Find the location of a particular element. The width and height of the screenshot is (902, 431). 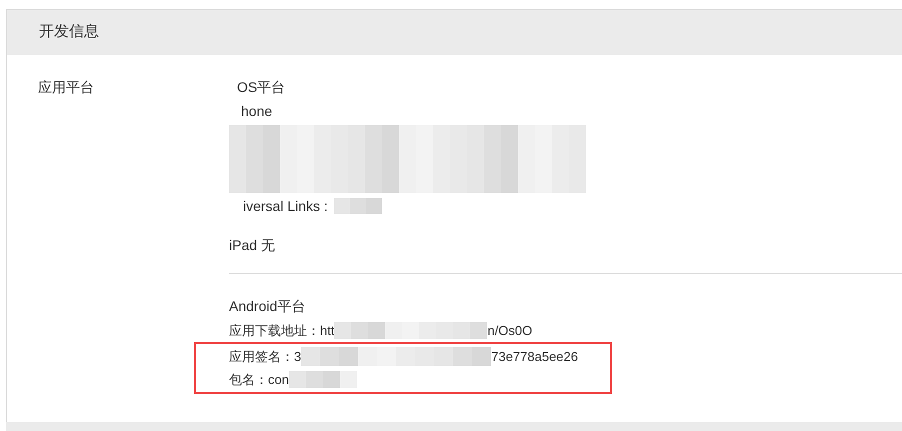

info-line: 应用下载地址：htt is located at coordinates (281, 331).